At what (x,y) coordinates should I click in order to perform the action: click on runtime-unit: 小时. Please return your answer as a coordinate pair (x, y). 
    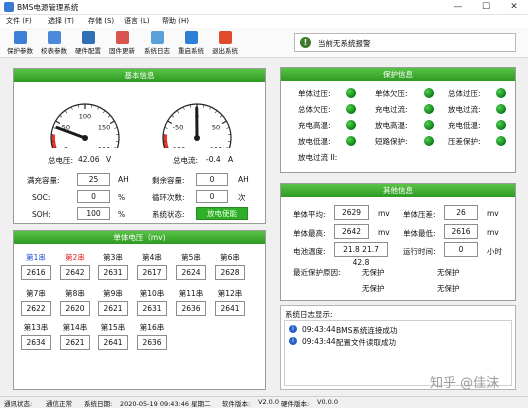
    Looking at the image, I should click on (494, 251).